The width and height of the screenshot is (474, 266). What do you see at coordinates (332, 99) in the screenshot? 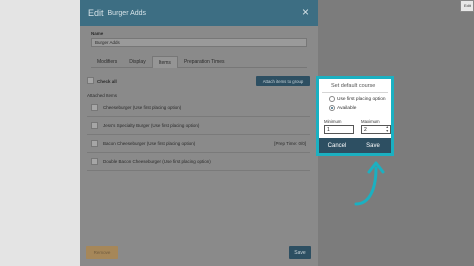
I see `radio-use-first-placing` at bounding box center [332, 99].